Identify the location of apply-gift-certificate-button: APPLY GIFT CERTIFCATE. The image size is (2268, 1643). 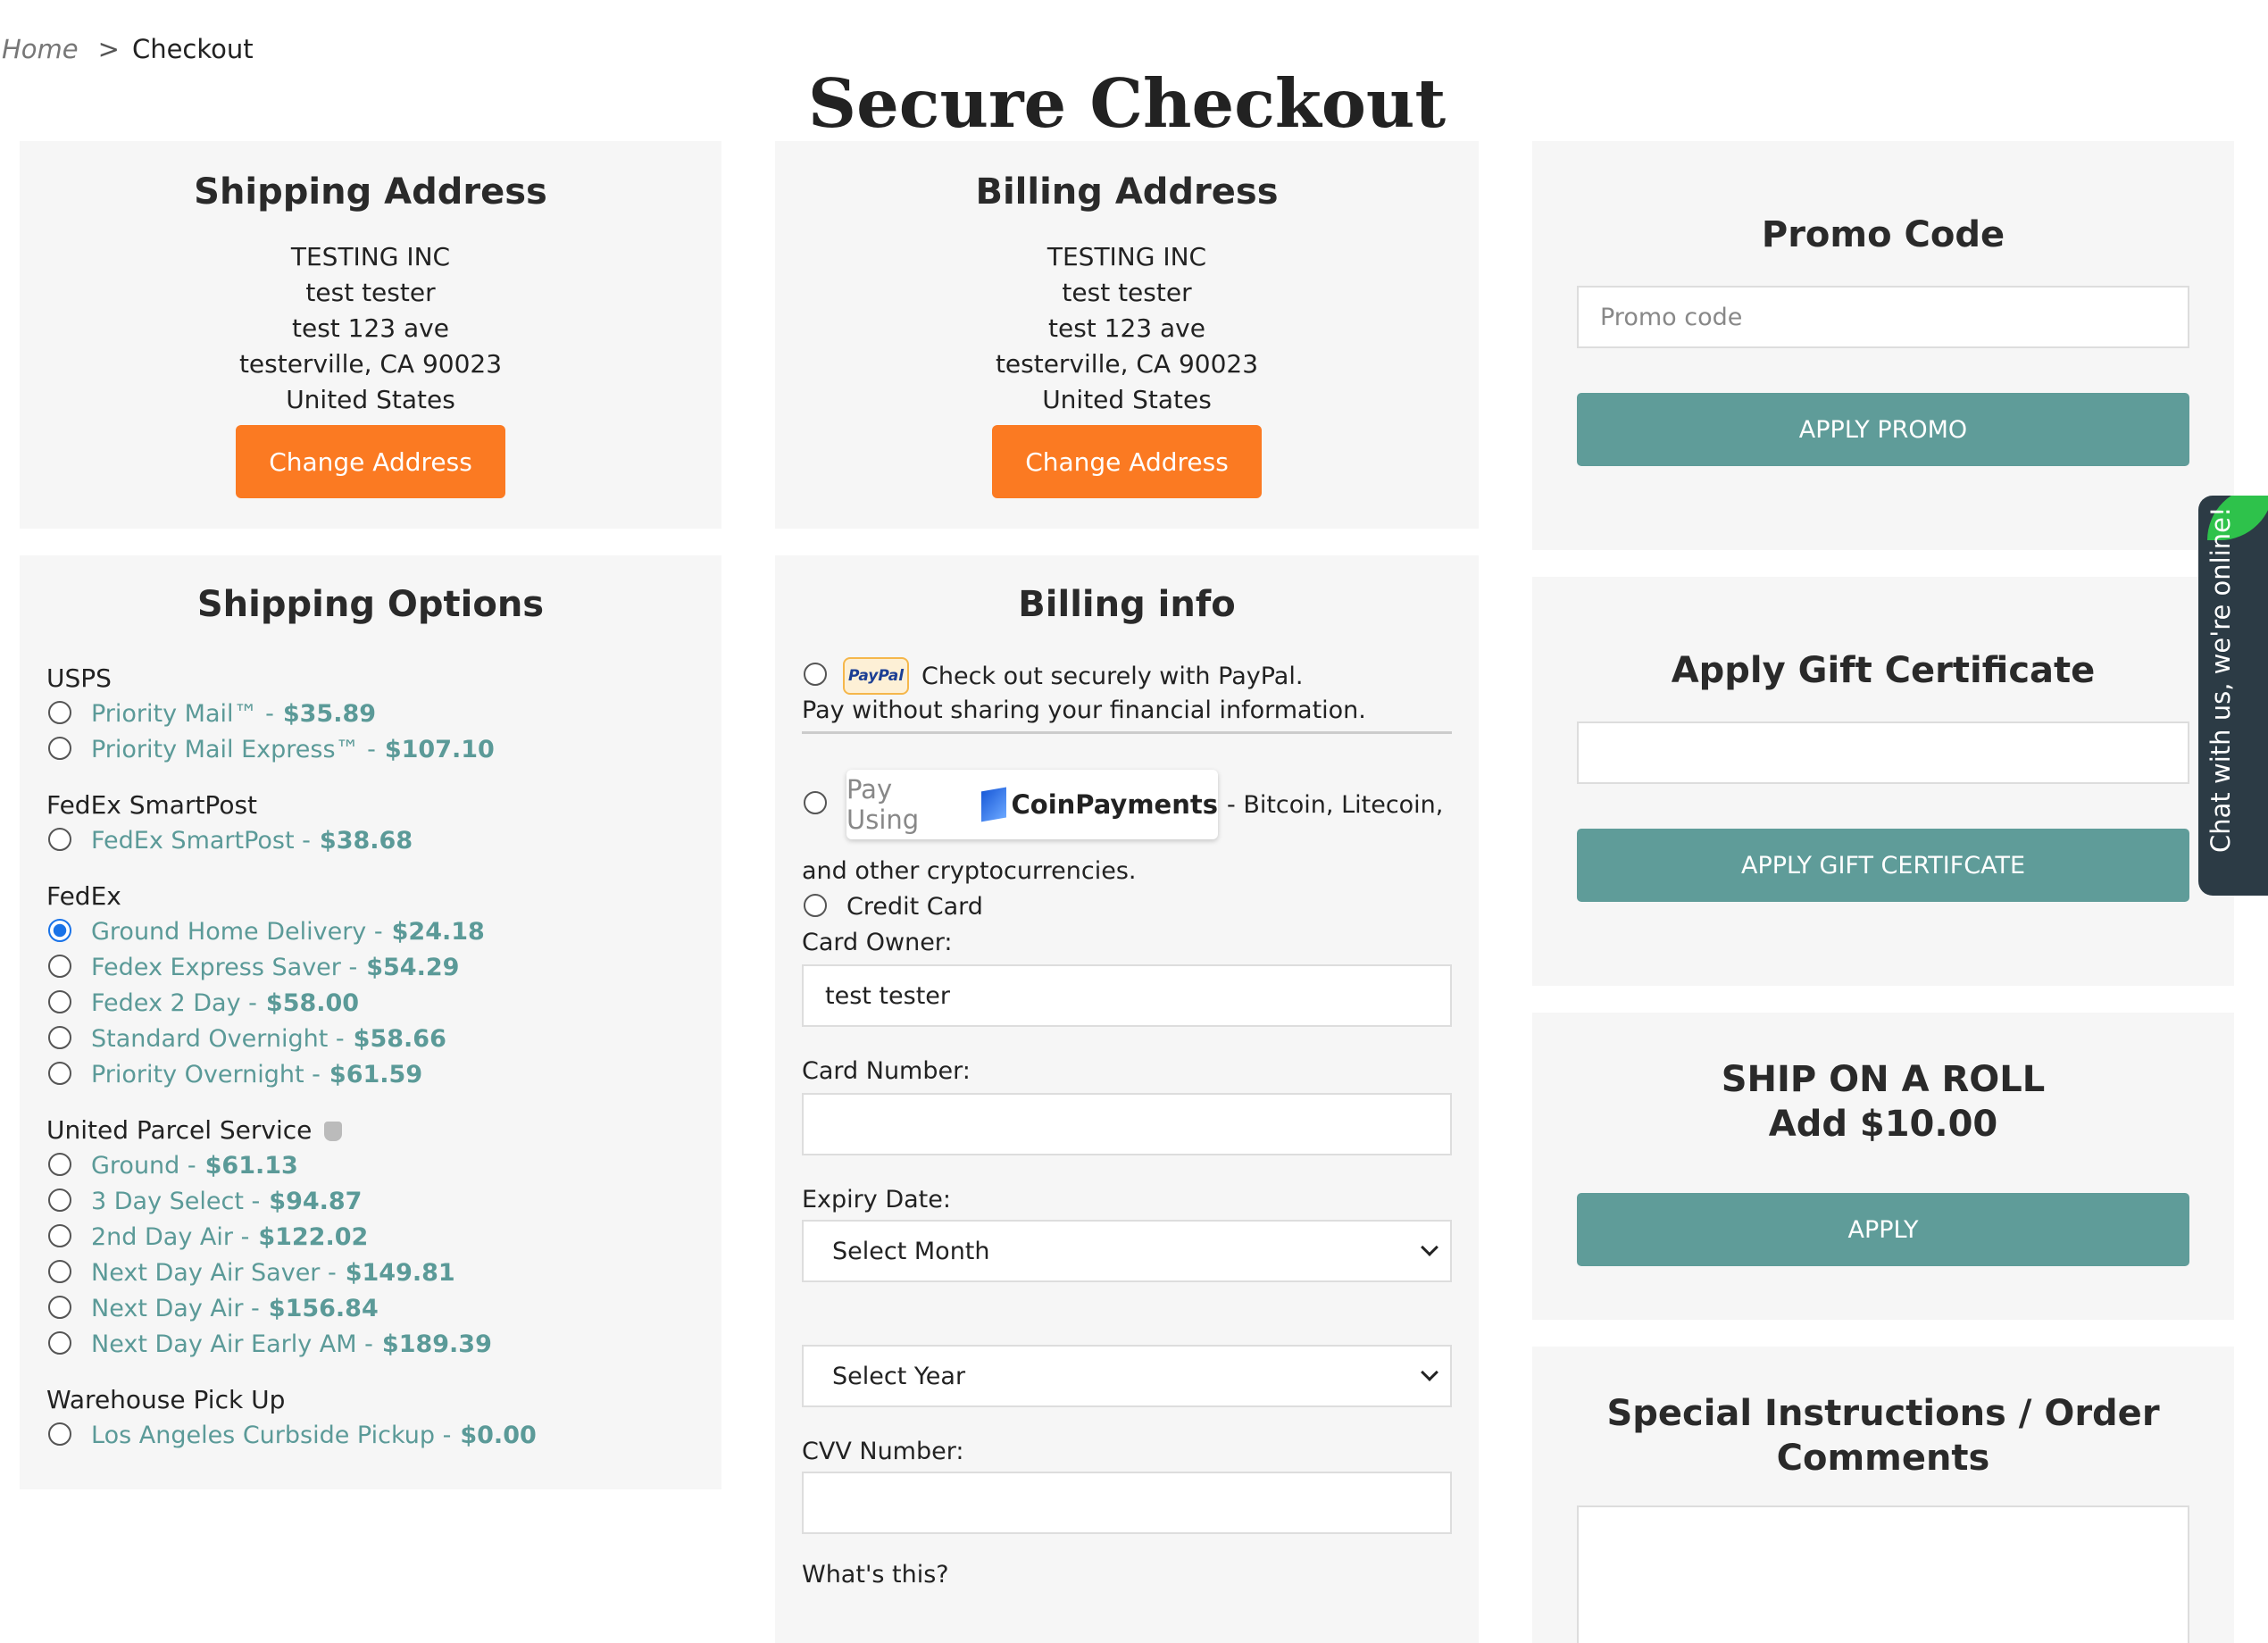
(1883, 866).